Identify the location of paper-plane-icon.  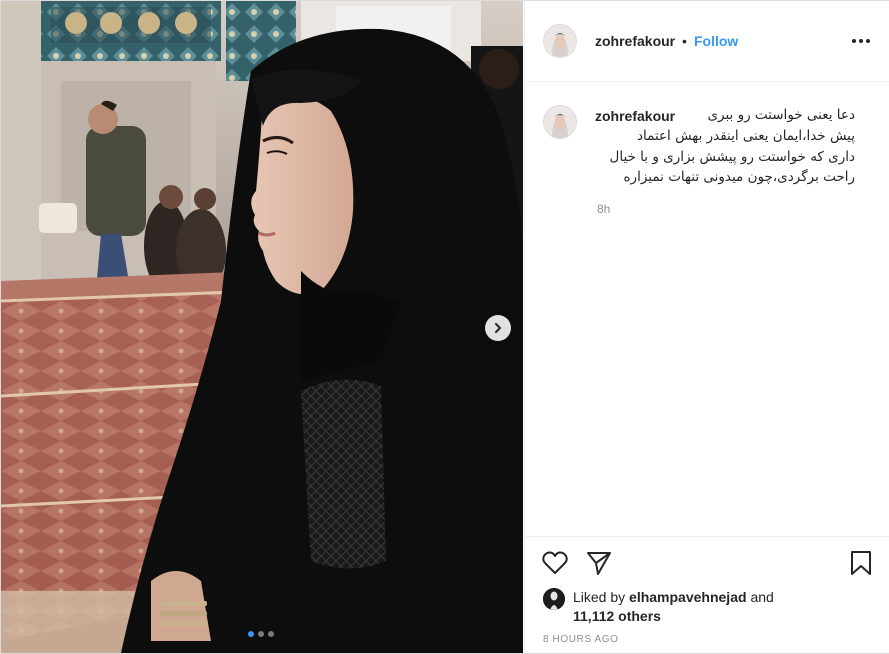
(599, 563).